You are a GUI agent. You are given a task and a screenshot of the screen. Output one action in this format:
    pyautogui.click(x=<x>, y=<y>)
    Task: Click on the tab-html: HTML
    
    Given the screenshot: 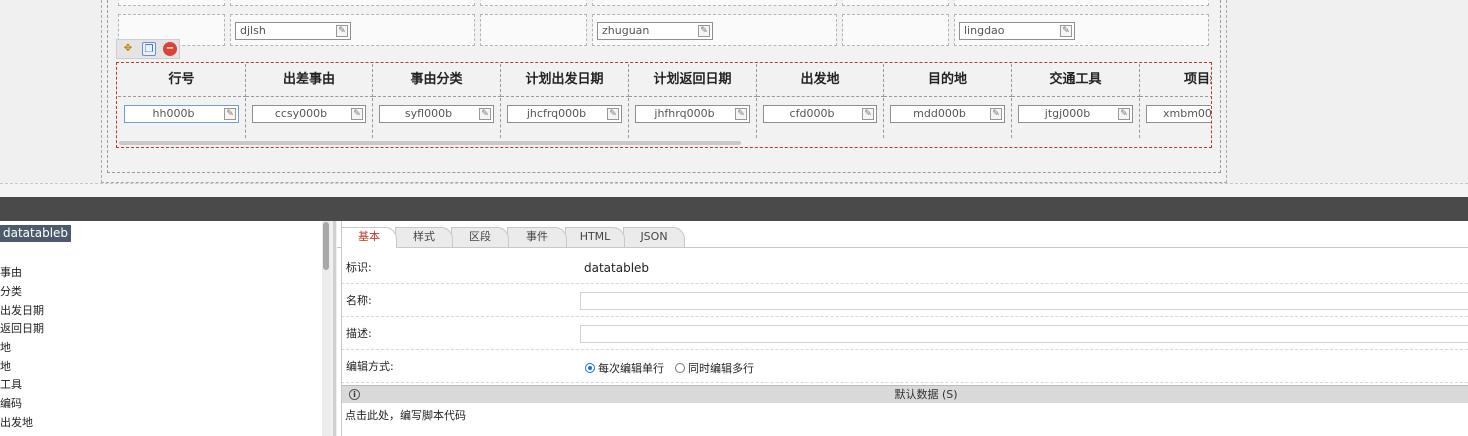 What is the action you would take?
    pyautogui.click(x=595, y=237)
    